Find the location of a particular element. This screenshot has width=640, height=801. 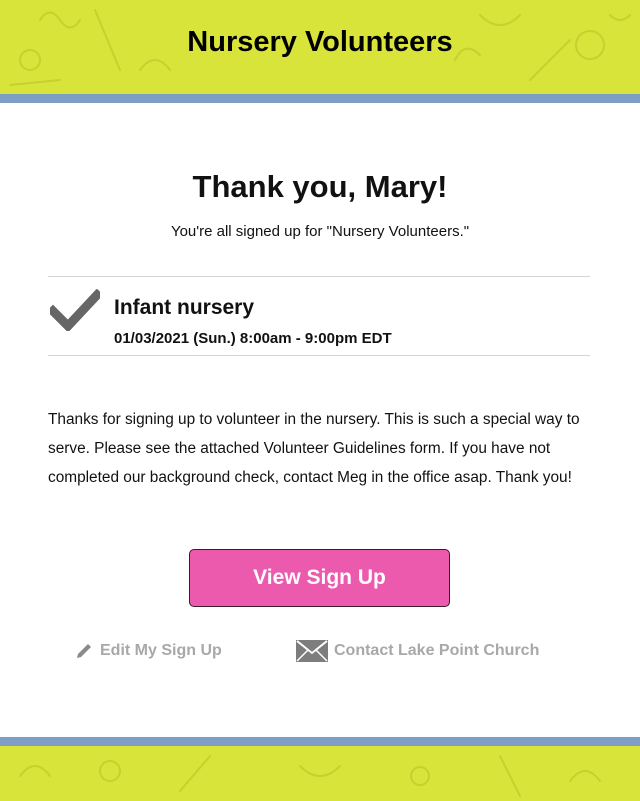

slot-time: 01/03/2021 (Sun.) 8:00am - 9:00pm EDT is located at coordinates (253, 338).